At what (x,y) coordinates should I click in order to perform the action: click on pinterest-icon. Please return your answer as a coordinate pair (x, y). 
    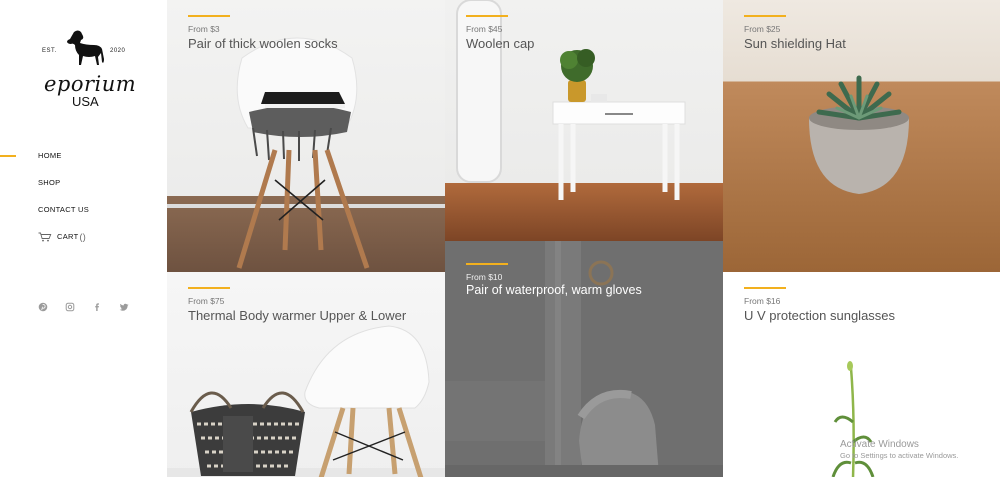
    Looking at the image, I should click on (43, 307).